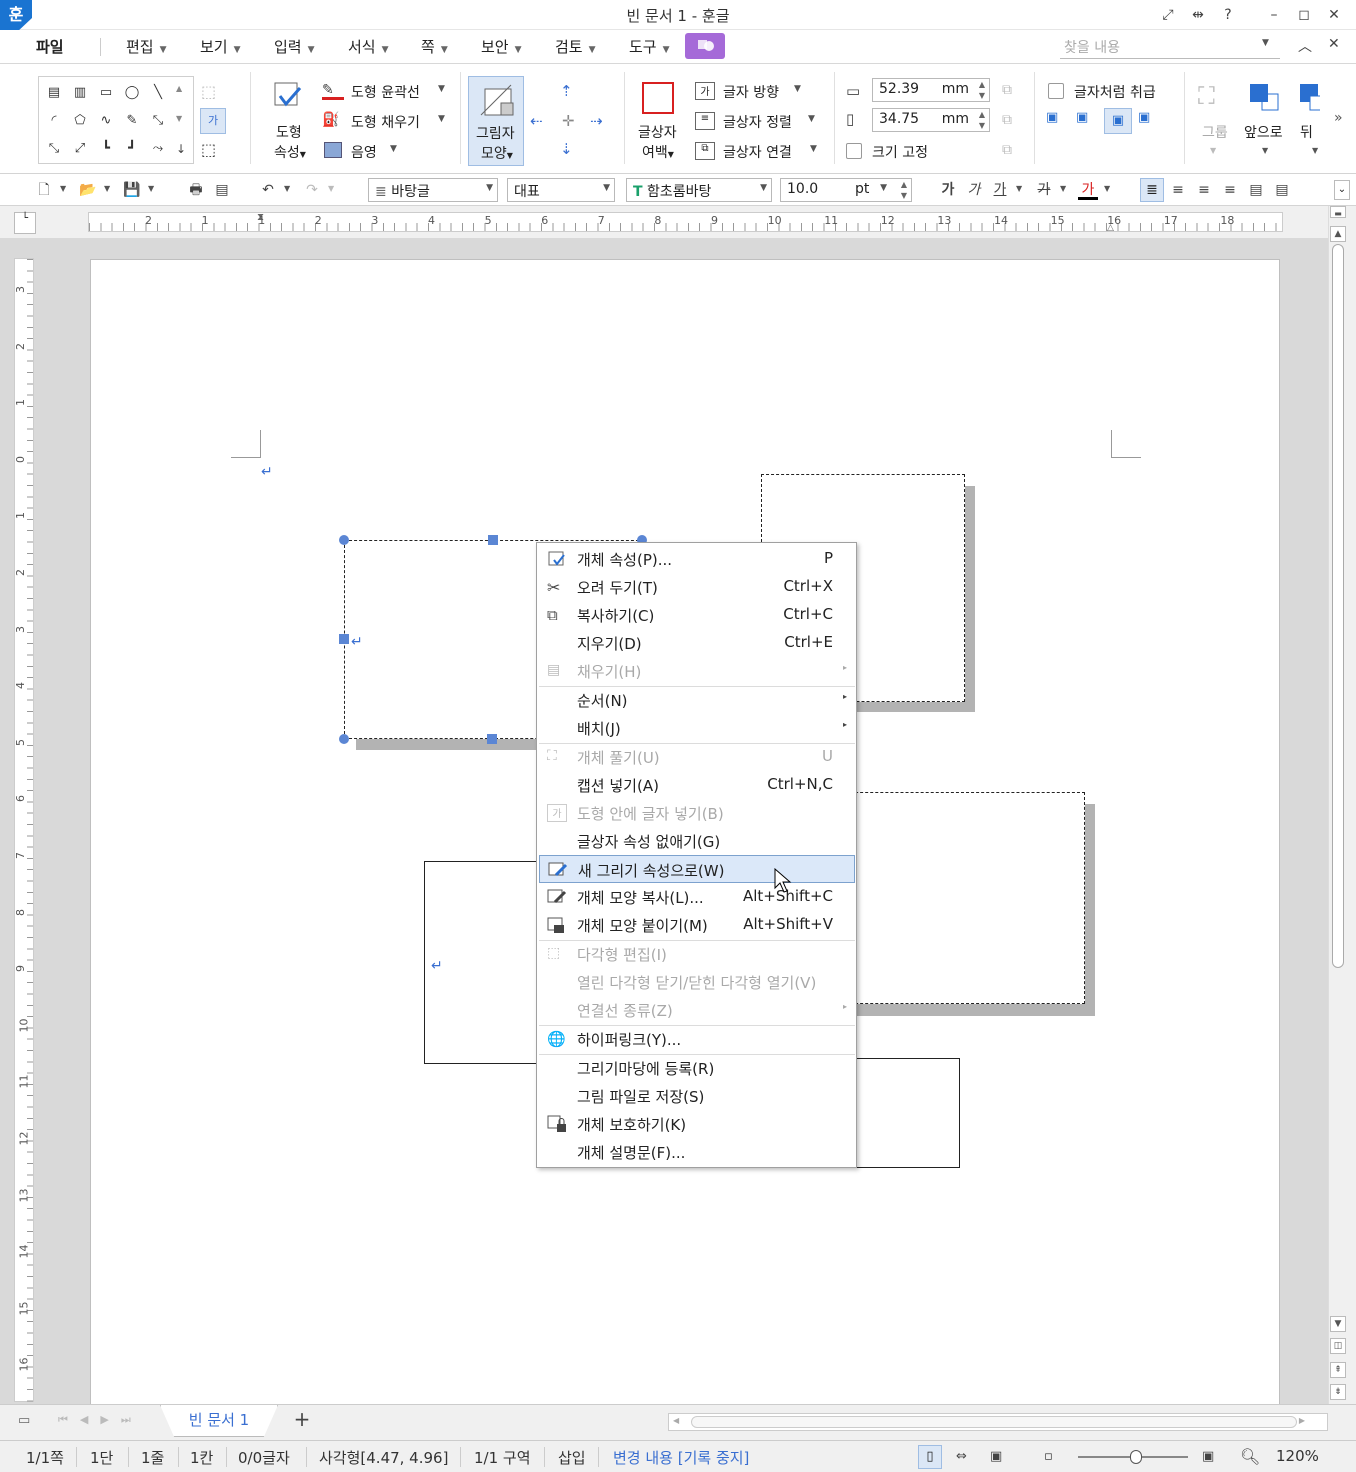  I want to click on textbox-align-button: 글상자 정렬, so click(757, 122).